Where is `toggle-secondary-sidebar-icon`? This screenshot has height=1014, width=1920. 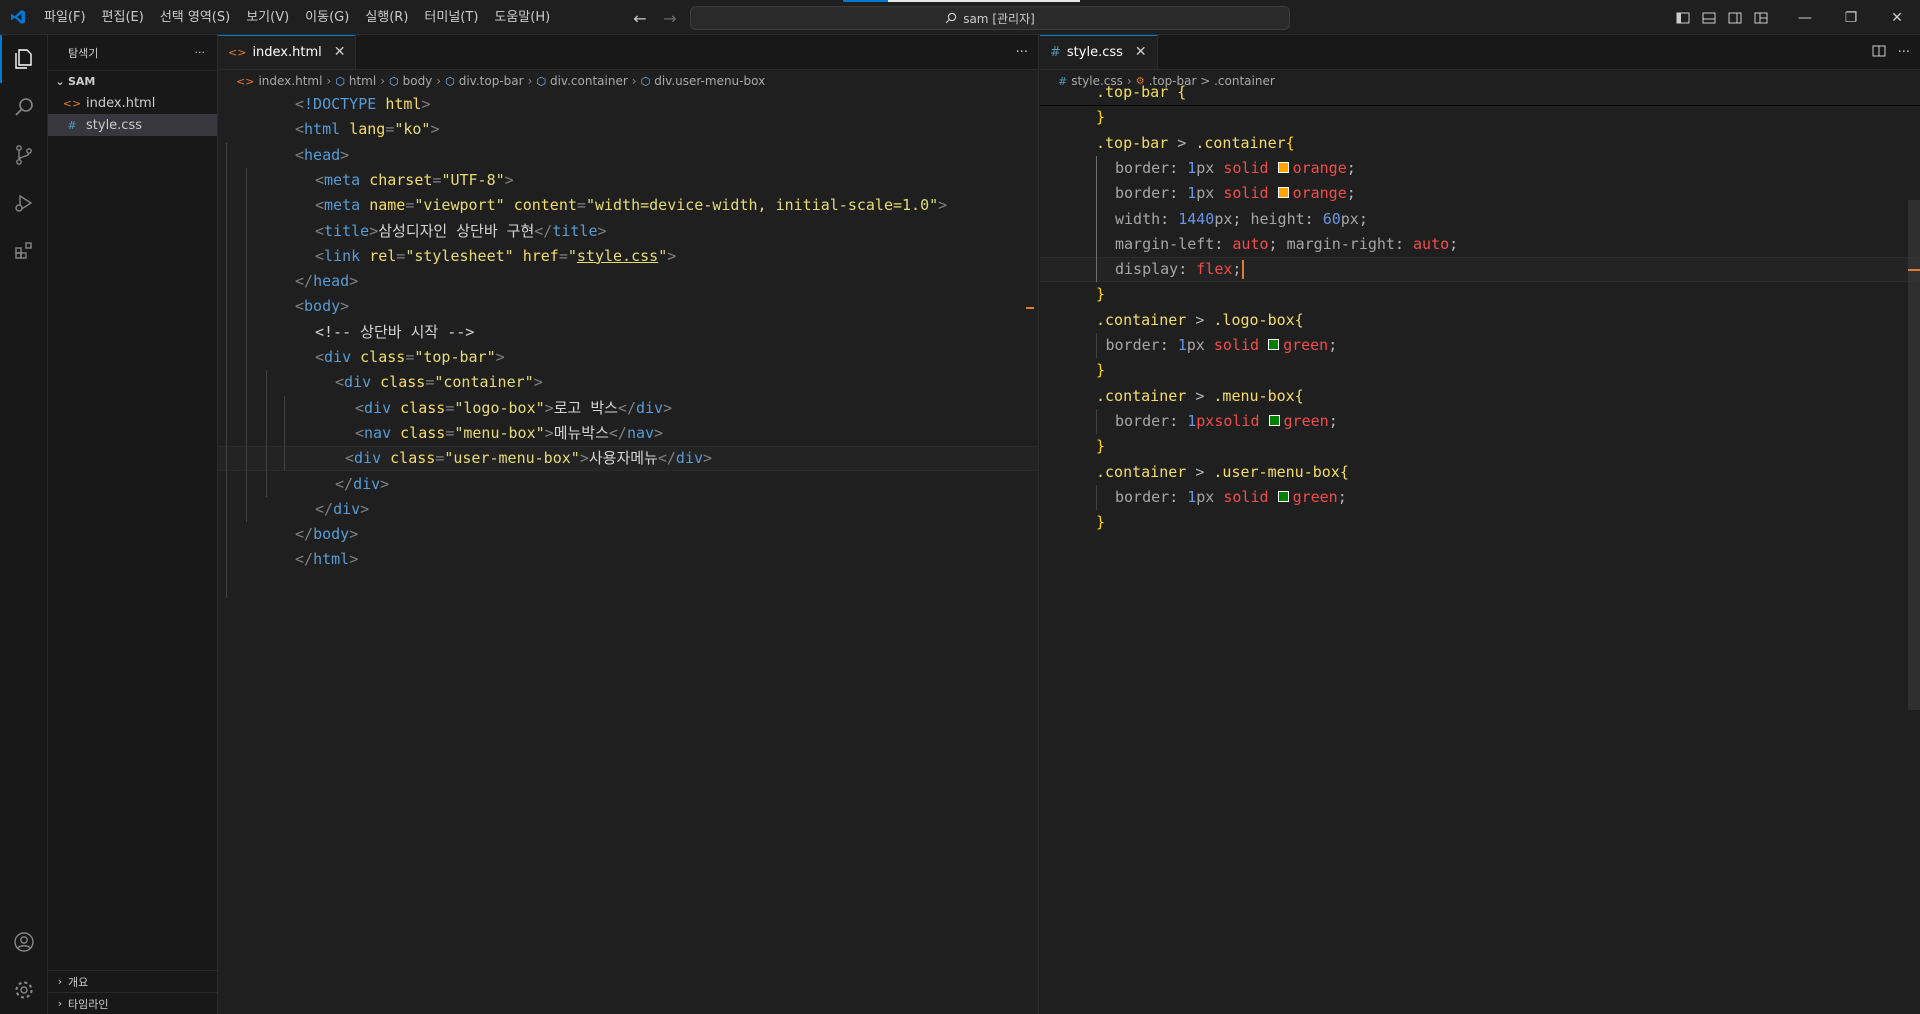
toggle-secondary-sidebar-icon is located at coordinates (1735, 18).